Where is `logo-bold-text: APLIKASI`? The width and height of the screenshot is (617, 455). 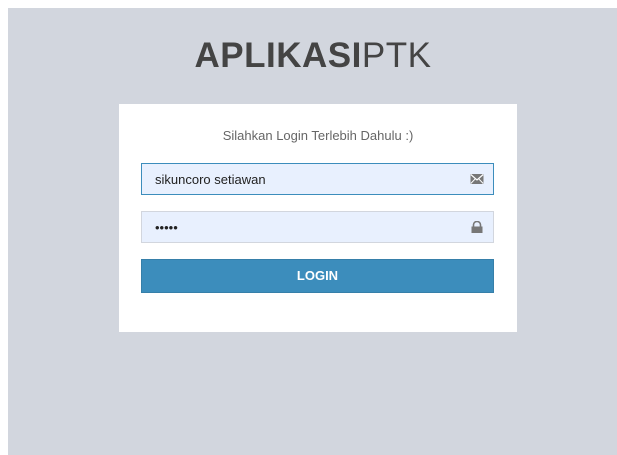
logo-bold-text: APLIKASI is located at coordinates (278, 55).